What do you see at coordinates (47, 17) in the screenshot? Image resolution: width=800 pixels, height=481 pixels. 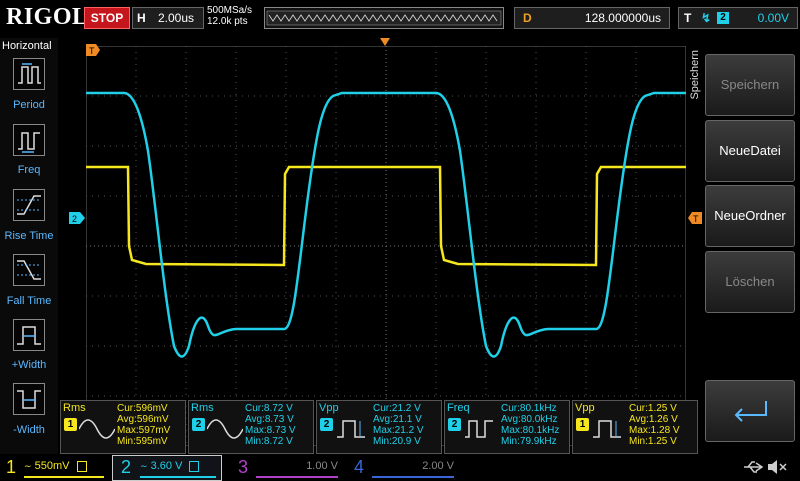 I see `rigol-logo: RIGOL` at bounding box center [47, 17].